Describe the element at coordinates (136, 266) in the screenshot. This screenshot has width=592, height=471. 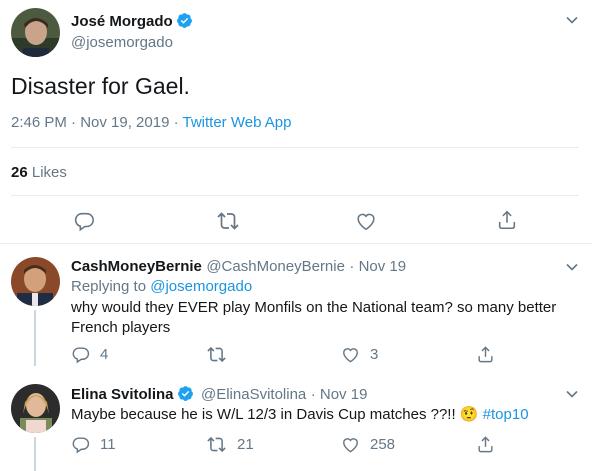
I see `reply-author-name: CashMoneyBernie` at that location.